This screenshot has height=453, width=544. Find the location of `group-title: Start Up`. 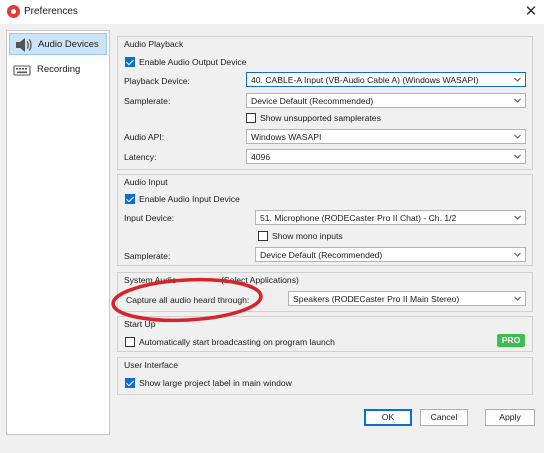

group-title: Start Up is located at coordinates (140, 324).